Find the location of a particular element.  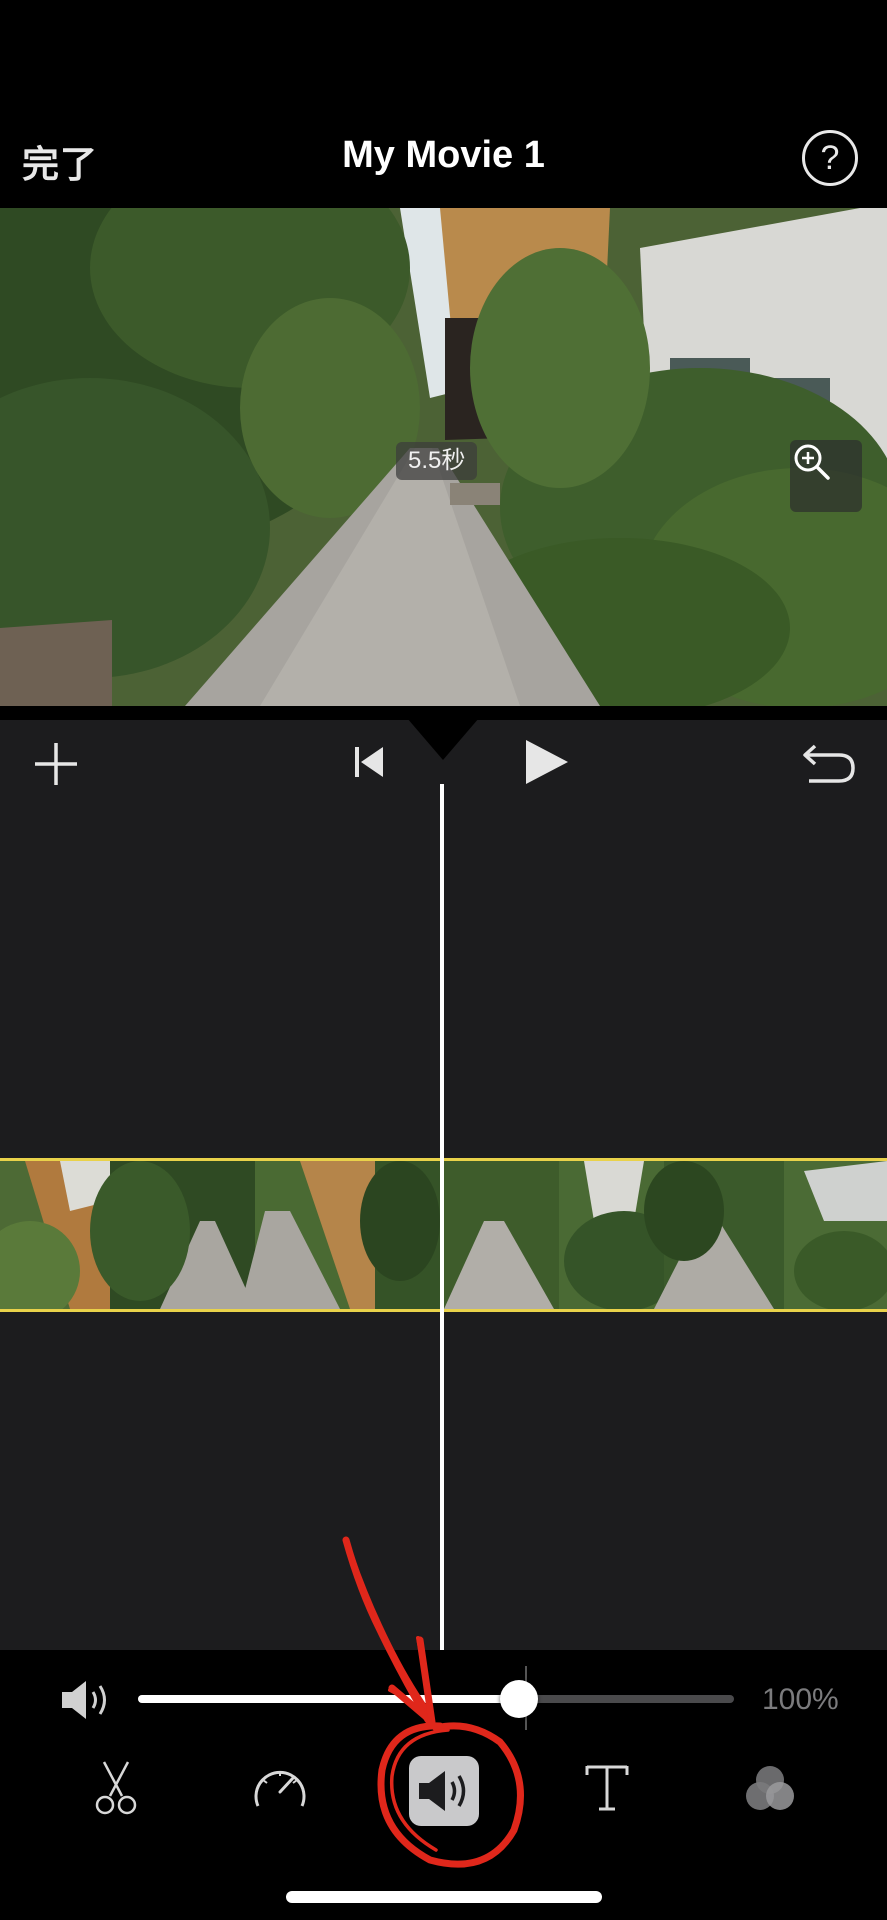

help-button: ? is located at coordinates (830, 158).